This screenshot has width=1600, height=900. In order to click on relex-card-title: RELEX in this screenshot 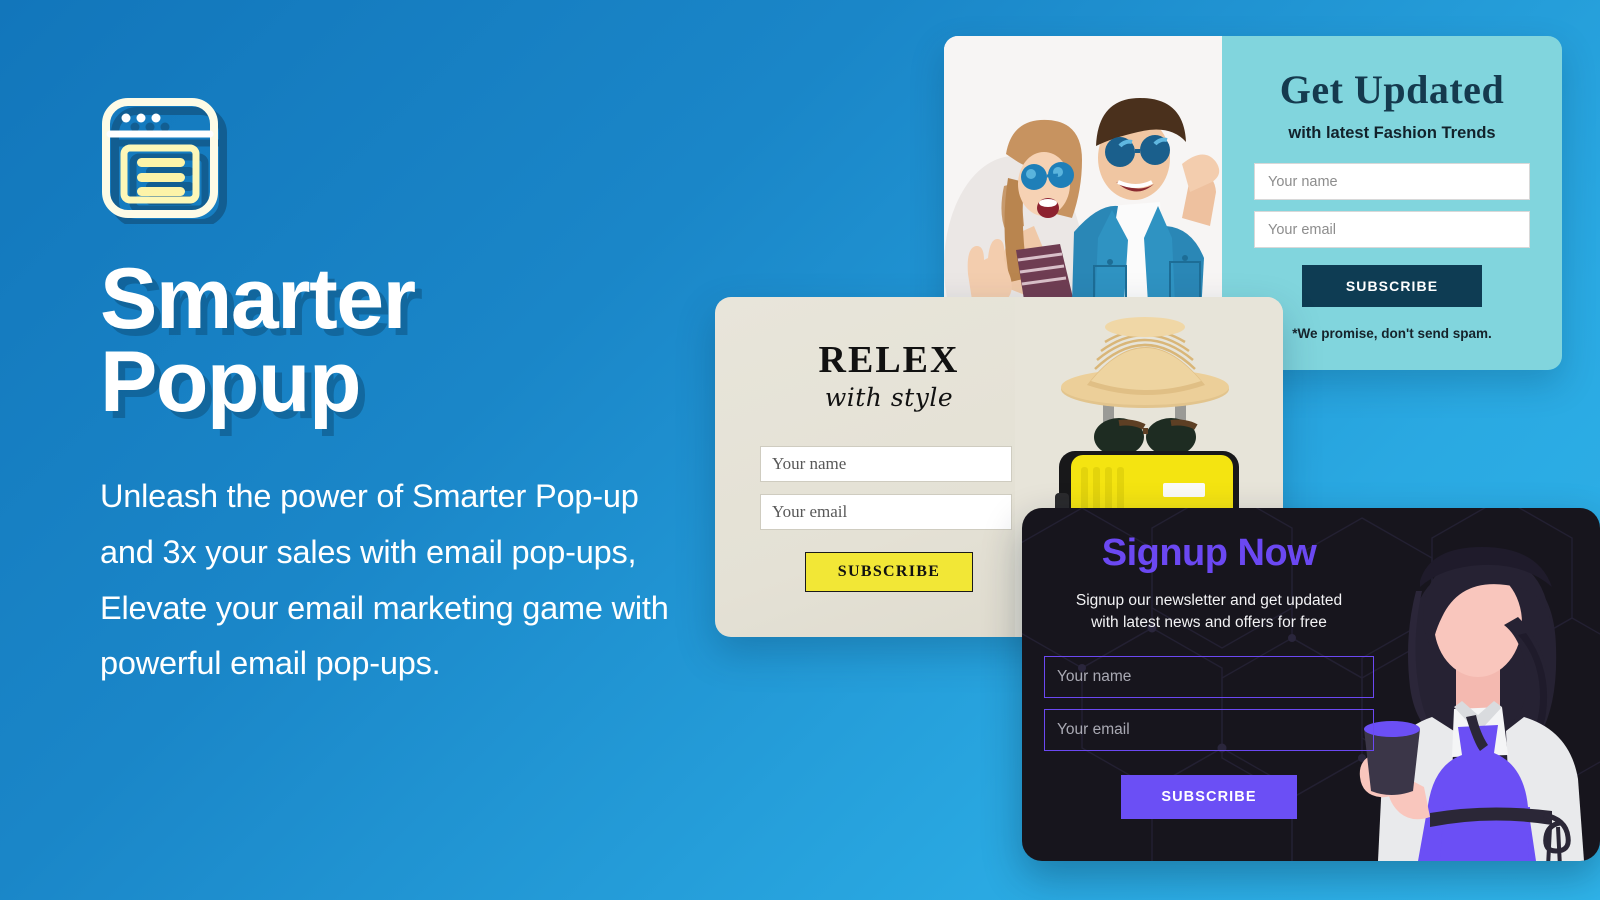, I will do `click(889, 360)`.